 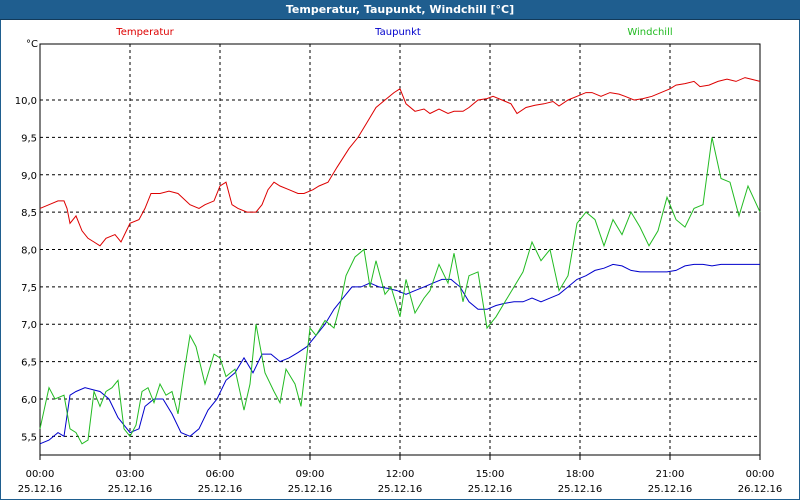 What do you see at coordinates (32, 44) in the screenshot?
I see `y-axis-label: °C` at bounding box center [32, 44].